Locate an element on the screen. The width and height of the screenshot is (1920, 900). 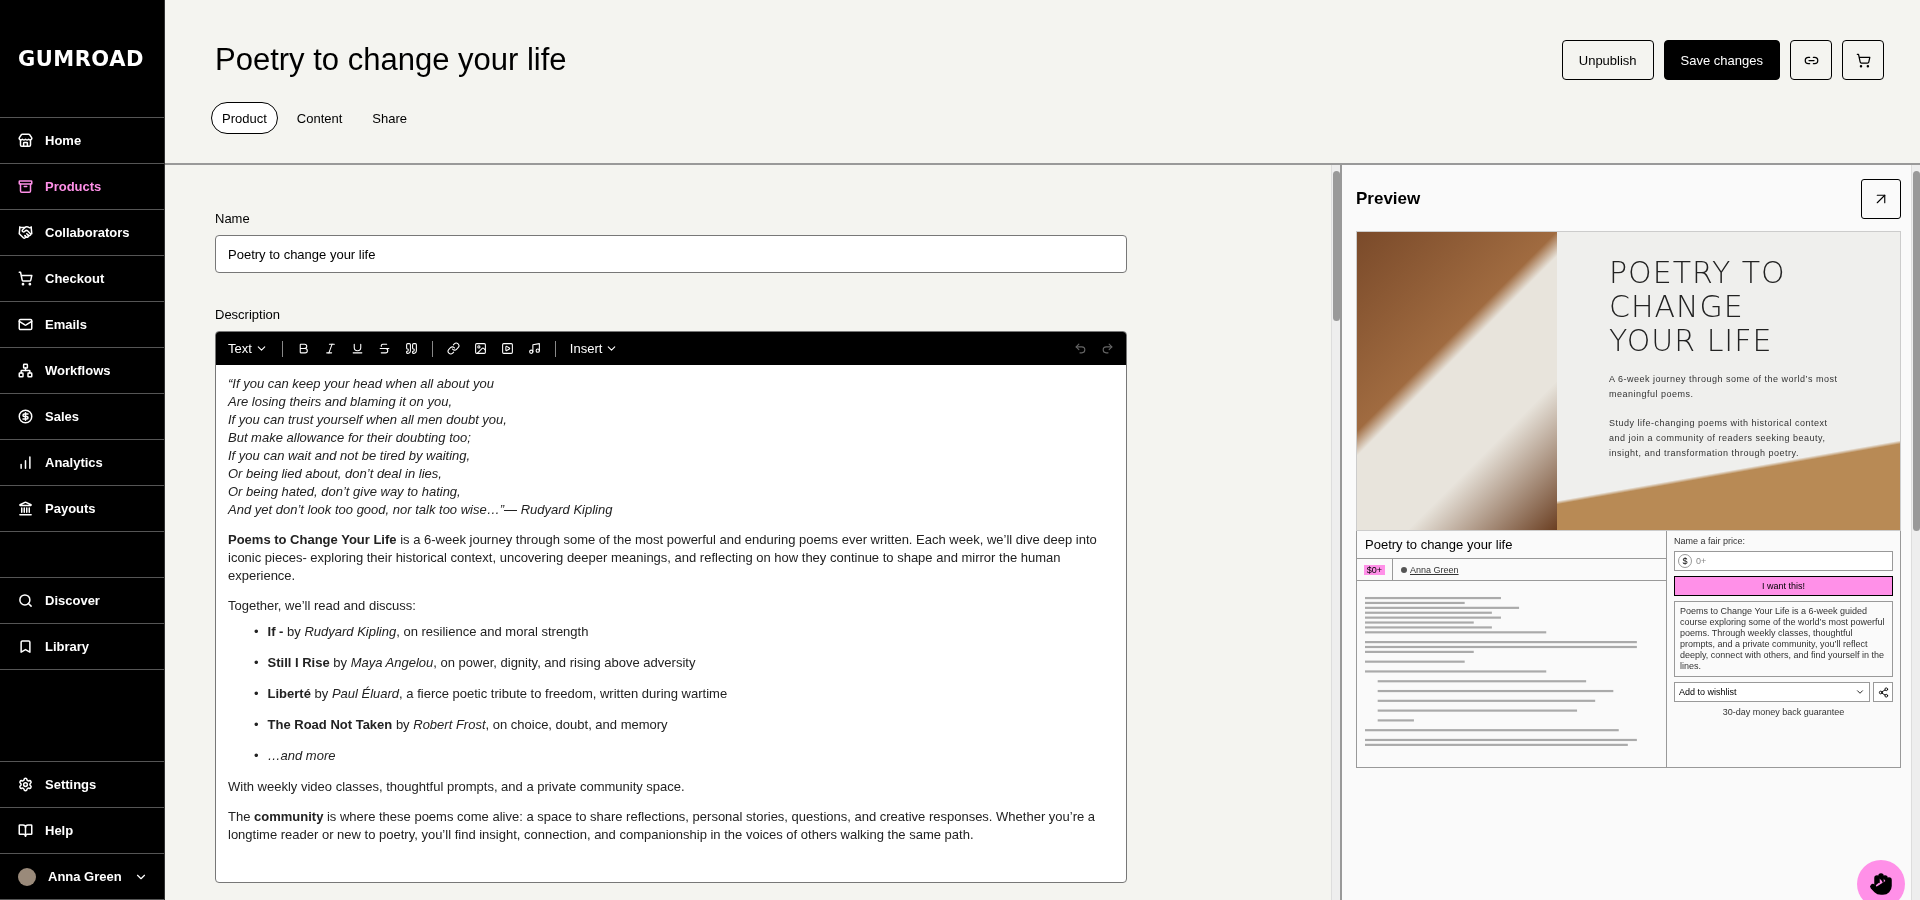
sidebar-item: Help is located at coordinates (82, 831).